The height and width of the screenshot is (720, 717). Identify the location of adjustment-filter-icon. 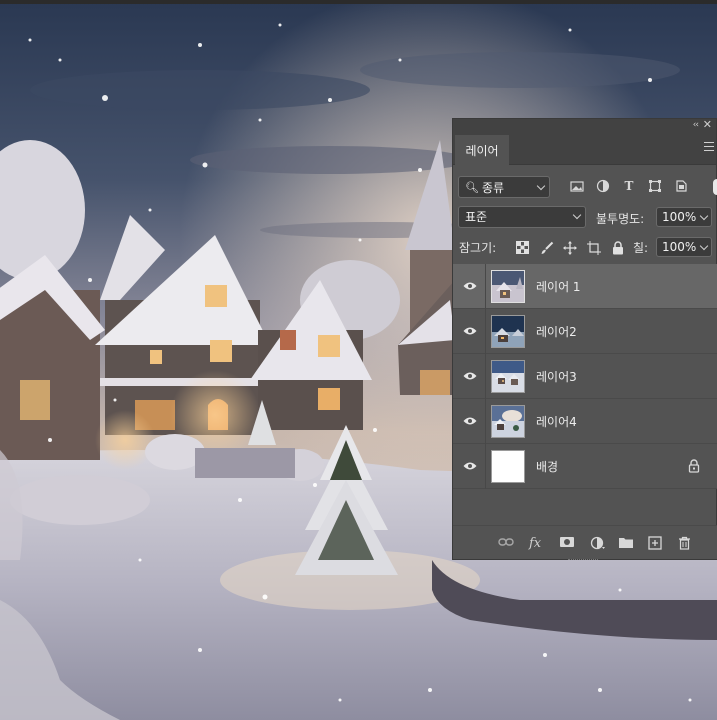
(603, 186).